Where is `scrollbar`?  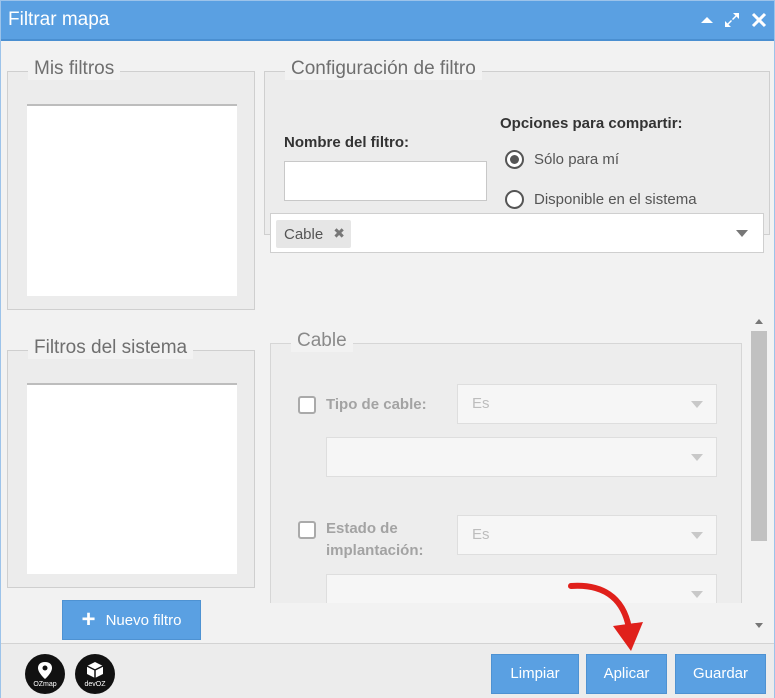 scrollbar is located at coordinates (759, 473).